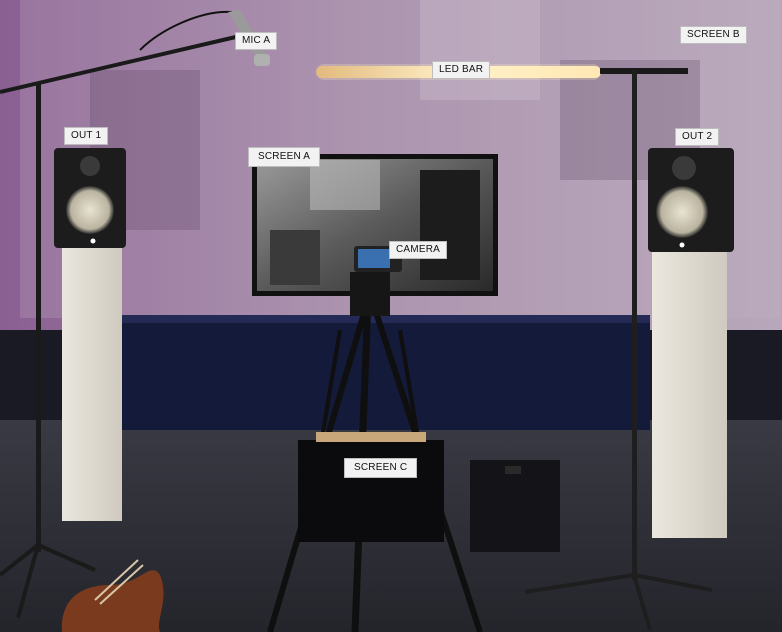  I want to click on label-out-1: OUT 1, so click(86, 136).